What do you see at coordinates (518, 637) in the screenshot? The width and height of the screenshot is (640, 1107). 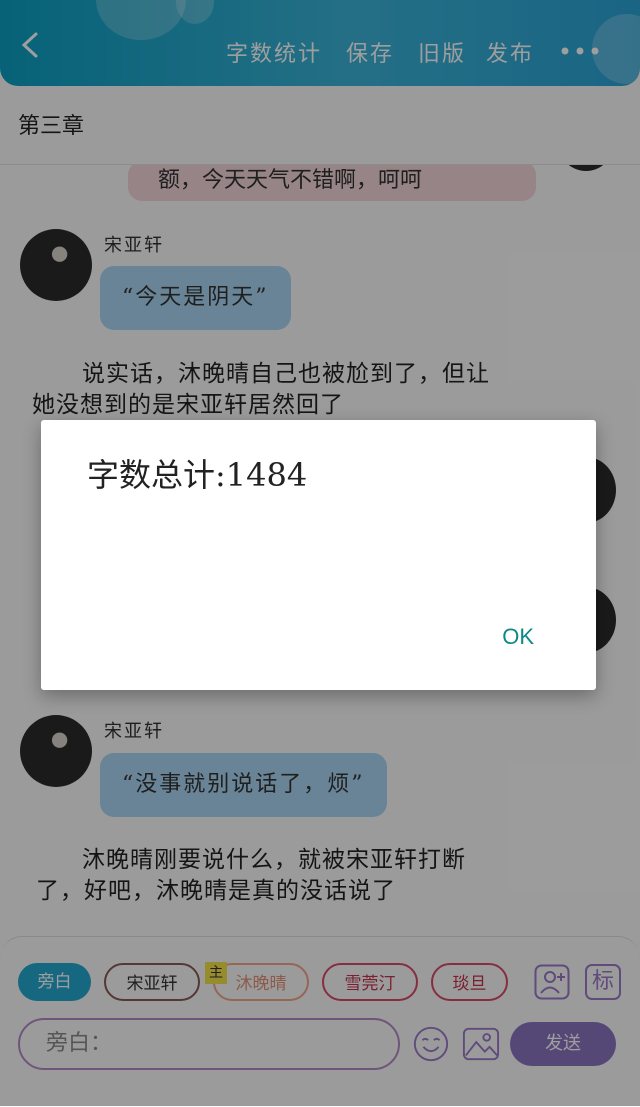 I see `ok-button: OK` at bounding box center [518, 637].